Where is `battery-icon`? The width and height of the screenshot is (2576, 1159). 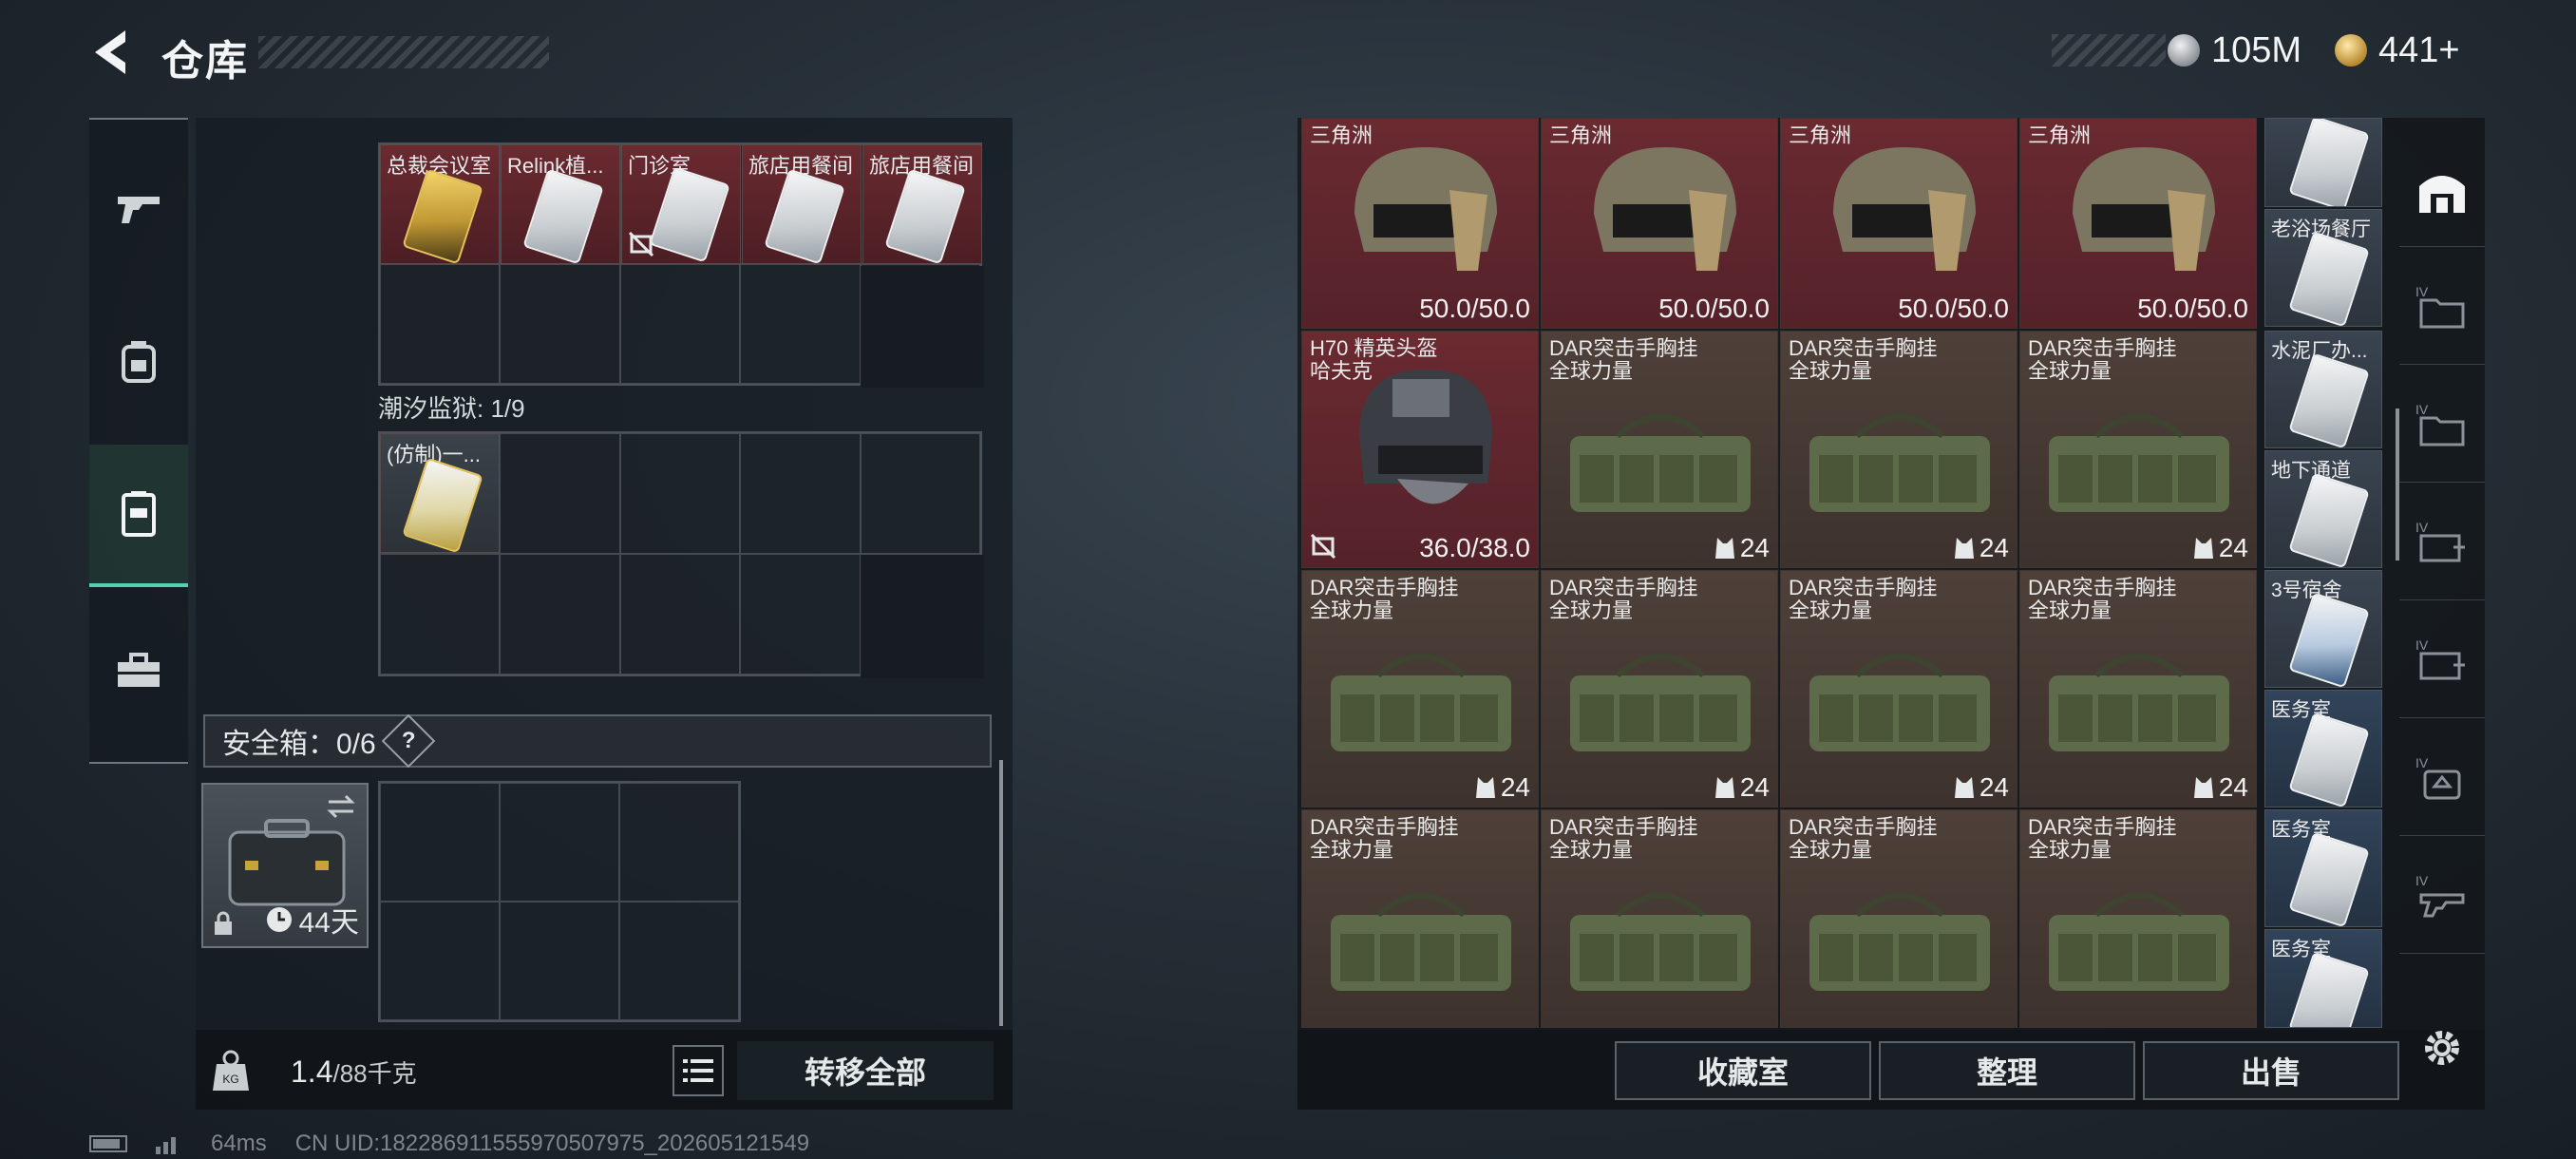 battery-icon is located at coordinates (108, 1143).